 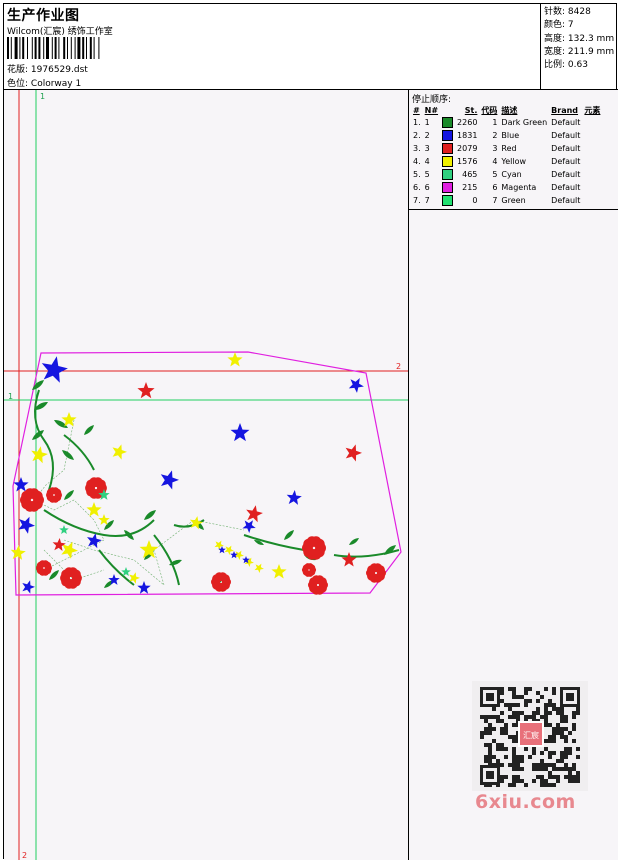 I want to click on stop-row: 7. 7 0 7 Green Default, so click(x=506, y=200).